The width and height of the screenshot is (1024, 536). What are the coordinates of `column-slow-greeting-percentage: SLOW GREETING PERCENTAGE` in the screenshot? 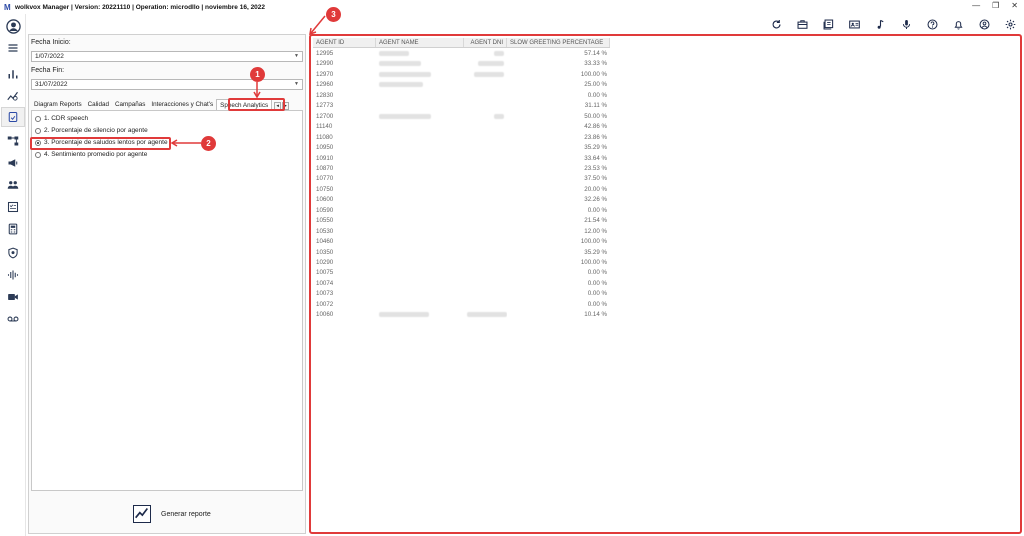 It's located at (558, 42).